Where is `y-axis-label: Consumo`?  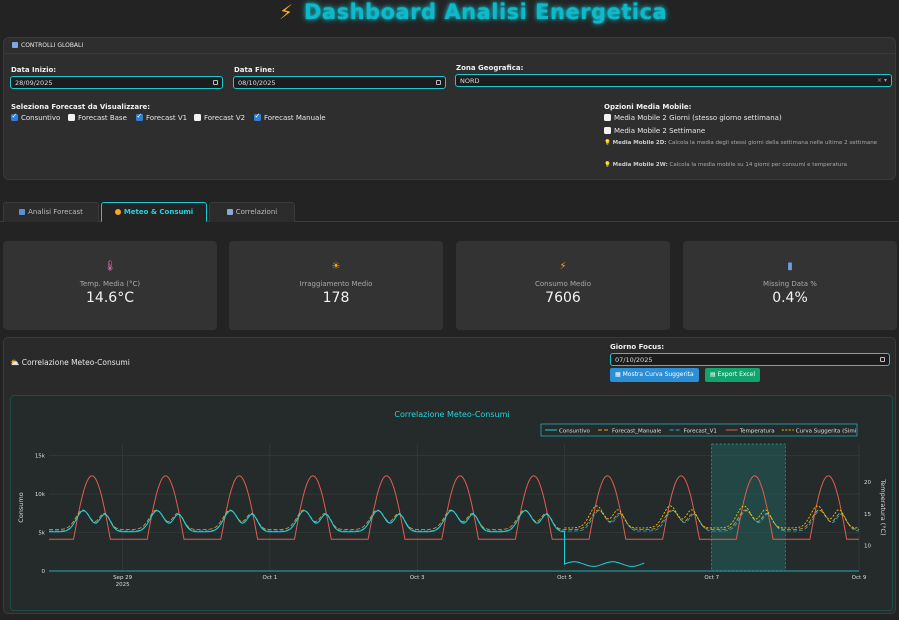
y-axis-label: Consumo is located at coordinates (21, 507).